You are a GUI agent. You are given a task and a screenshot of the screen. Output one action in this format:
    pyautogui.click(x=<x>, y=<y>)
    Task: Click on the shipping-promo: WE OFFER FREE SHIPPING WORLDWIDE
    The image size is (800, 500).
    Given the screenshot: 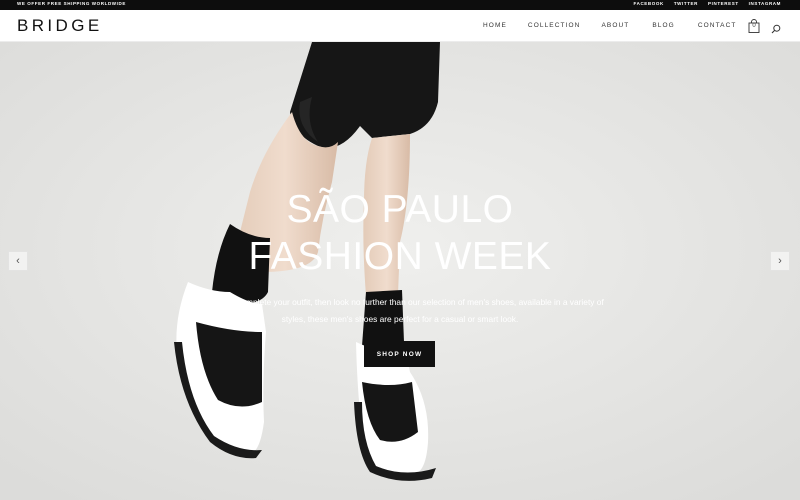 What is the action you would take?
    pyautogui.click(x=71, y=3)
    